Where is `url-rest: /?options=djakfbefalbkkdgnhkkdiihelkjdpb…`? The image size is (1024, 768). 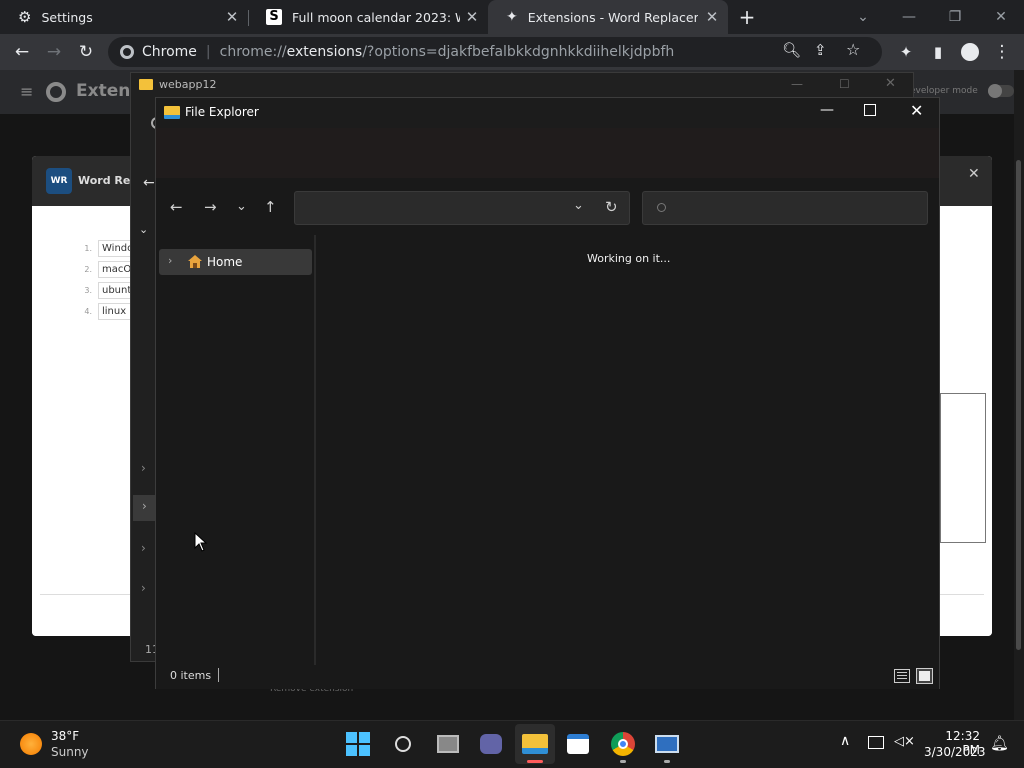 url-rest: /?options=djakfbefalbkkdgnhkkdiihelkjdpb… is located at coordinates (518, 52).